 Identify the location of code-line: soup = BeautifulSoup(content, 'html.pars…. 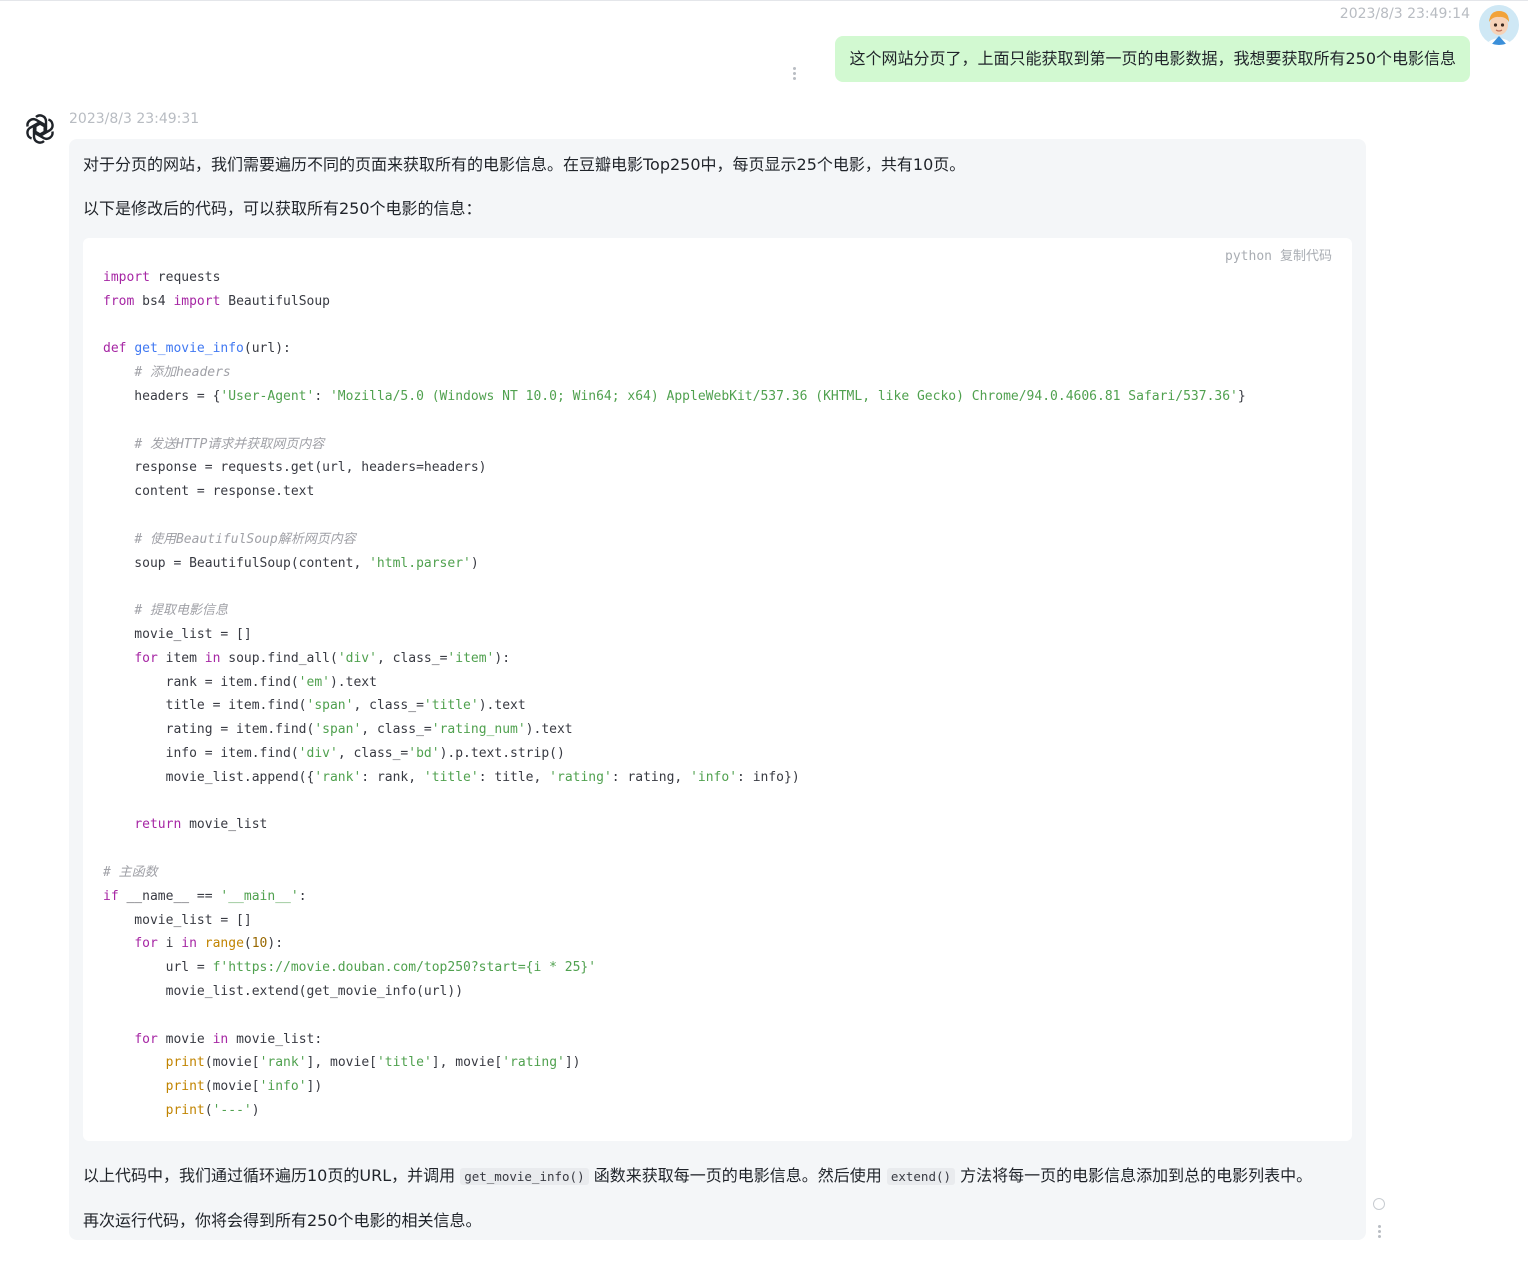
(291, 563).